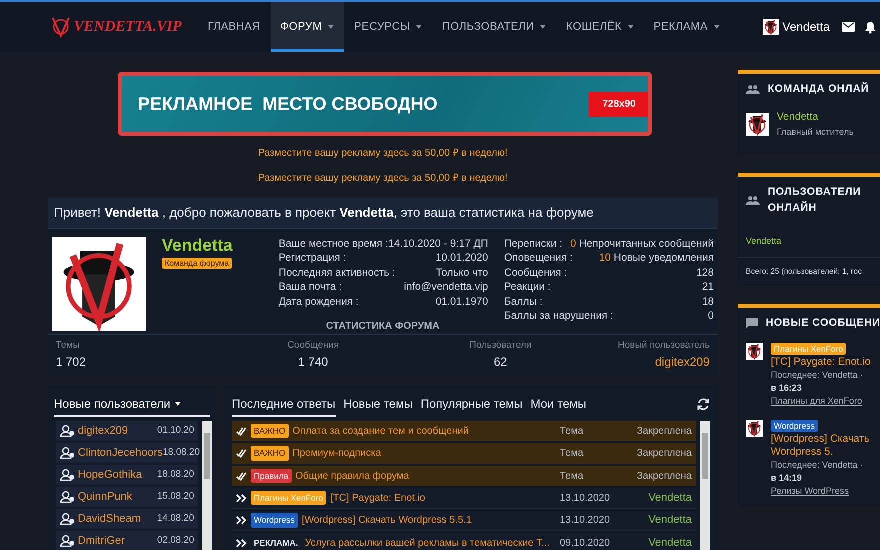 Image resolution: width=880 pixels, height=550 pixels. I want to click on post-title-link: [Wordpress] Скачать Wordpress 5., so click(821, 446).